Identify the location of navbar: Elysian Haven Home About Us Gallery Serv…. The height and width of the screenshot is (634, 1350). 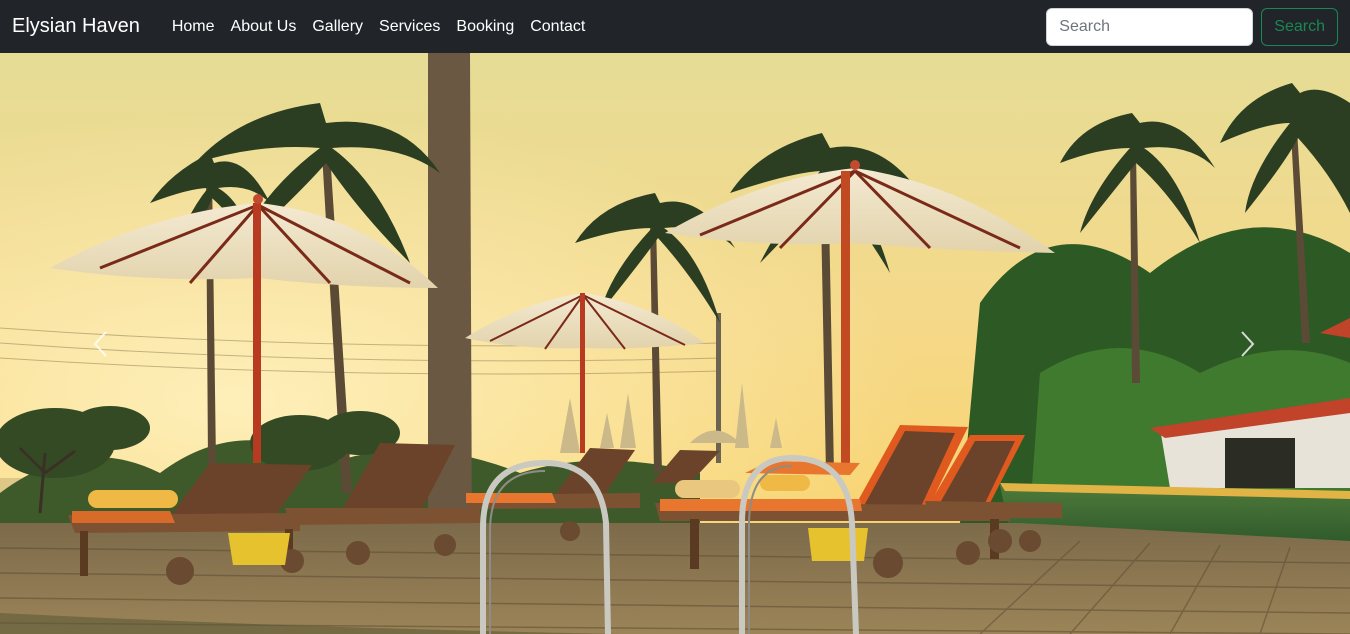
(675, 26).